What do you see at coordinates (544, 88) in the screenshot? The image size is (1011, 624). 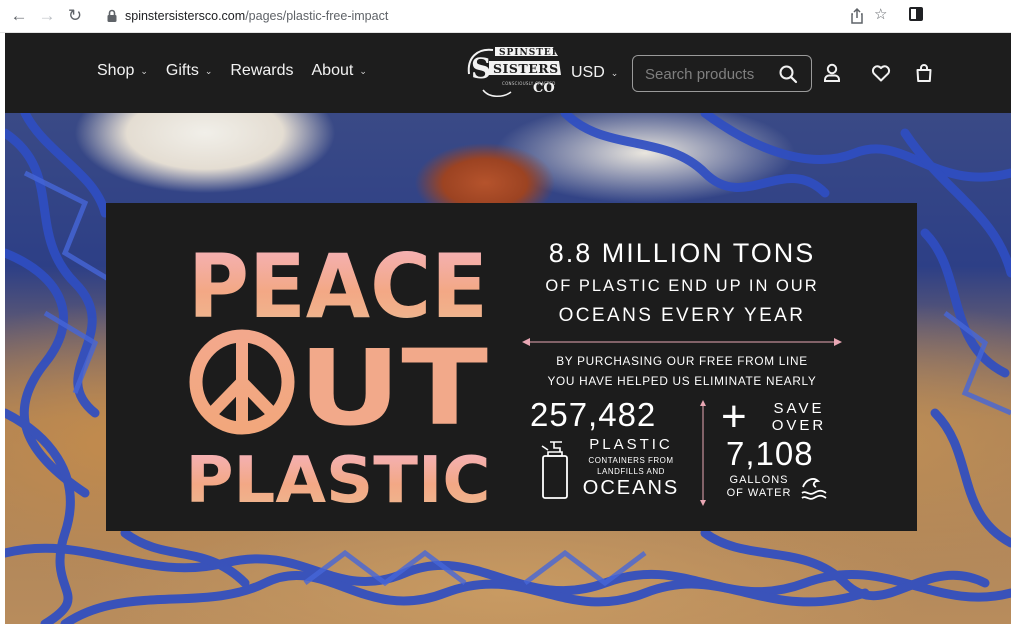 I see `logo-line3: CO` at bounding box center [544, 88].